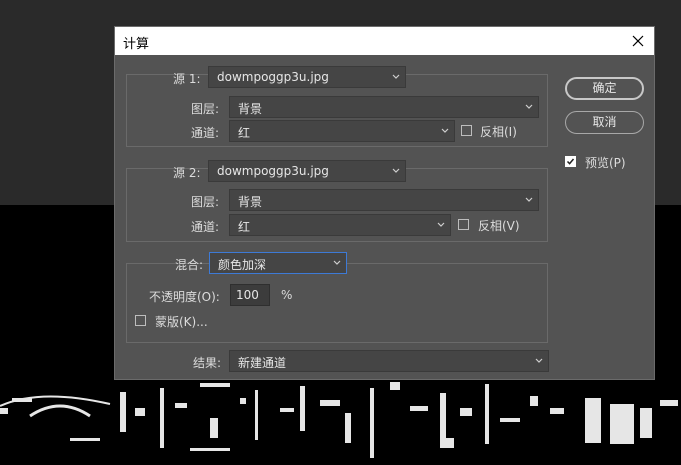 This screenshot has width=681, height=465. I want to click on result-label: 结果:, so click(207, 363).